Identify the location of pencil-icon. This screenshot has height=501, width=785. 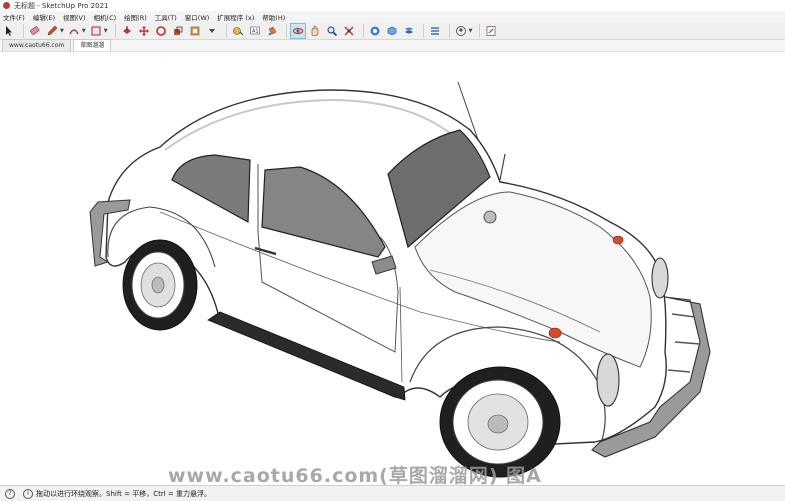
(52, 31).